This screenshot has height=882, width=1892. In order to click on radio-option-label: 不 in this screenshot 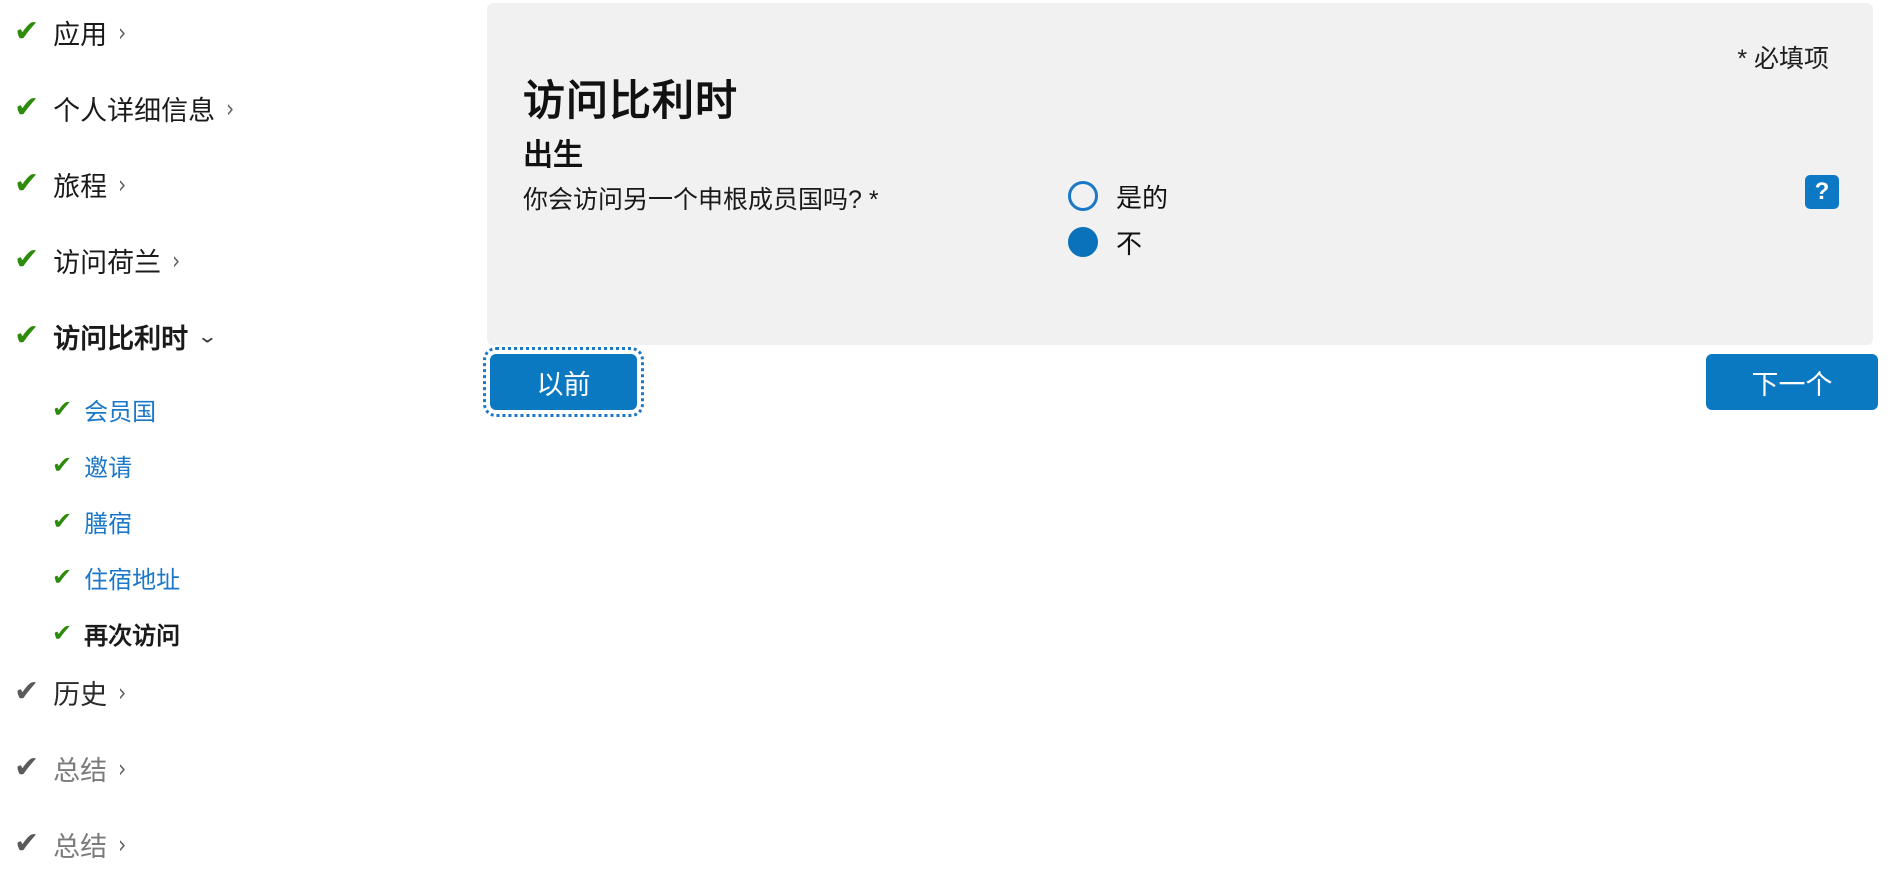, I will do `click(1129, 243)`.